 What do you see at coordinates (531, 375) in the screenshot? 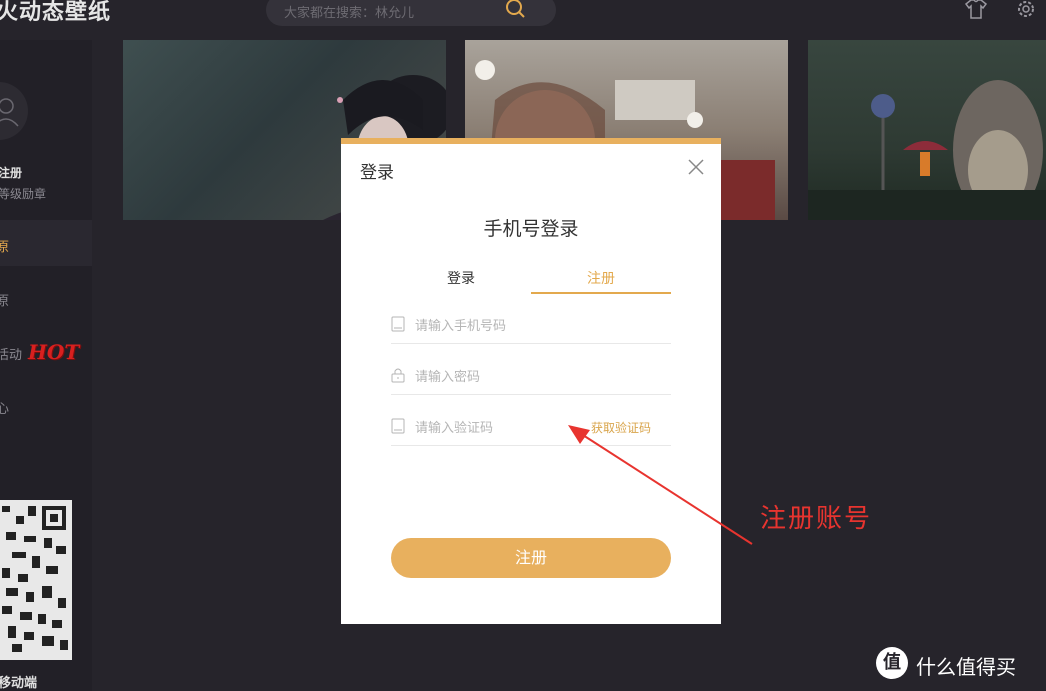
I see `password-field: 请输入密码` at bounding box center [531, 375].